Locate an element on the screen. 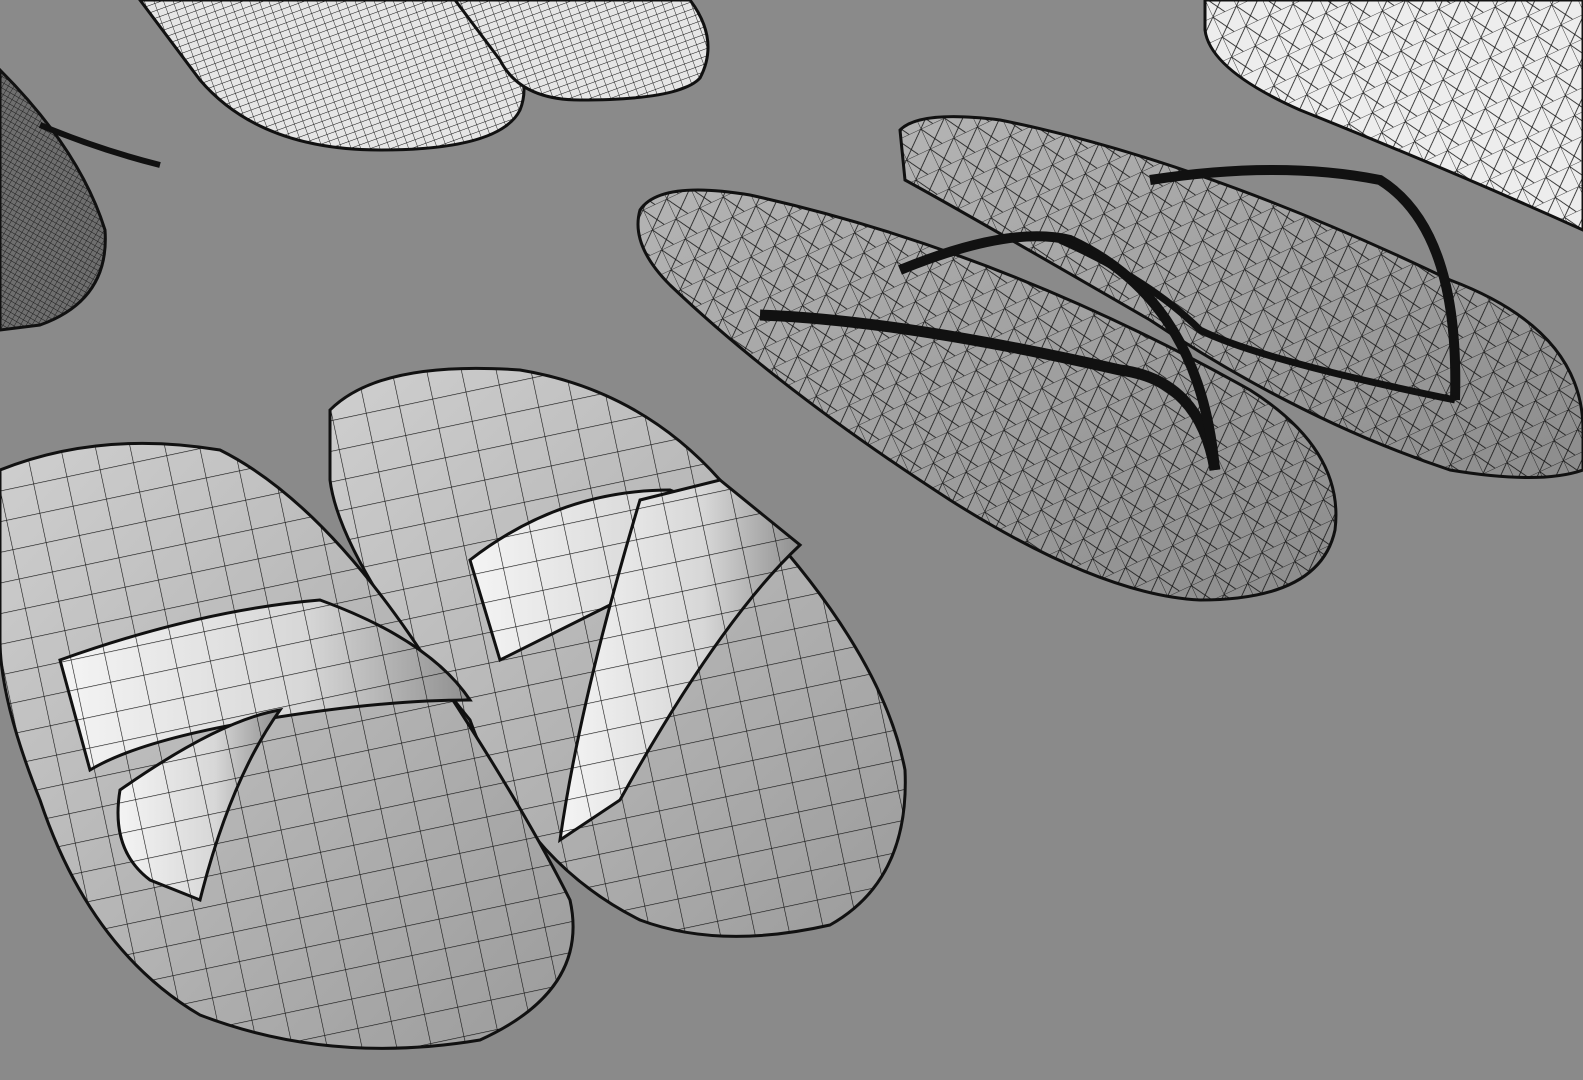 The width and height of the screenshot is (1583, 1080). ballet-flat-shoes is located at coordinates (424, 76).